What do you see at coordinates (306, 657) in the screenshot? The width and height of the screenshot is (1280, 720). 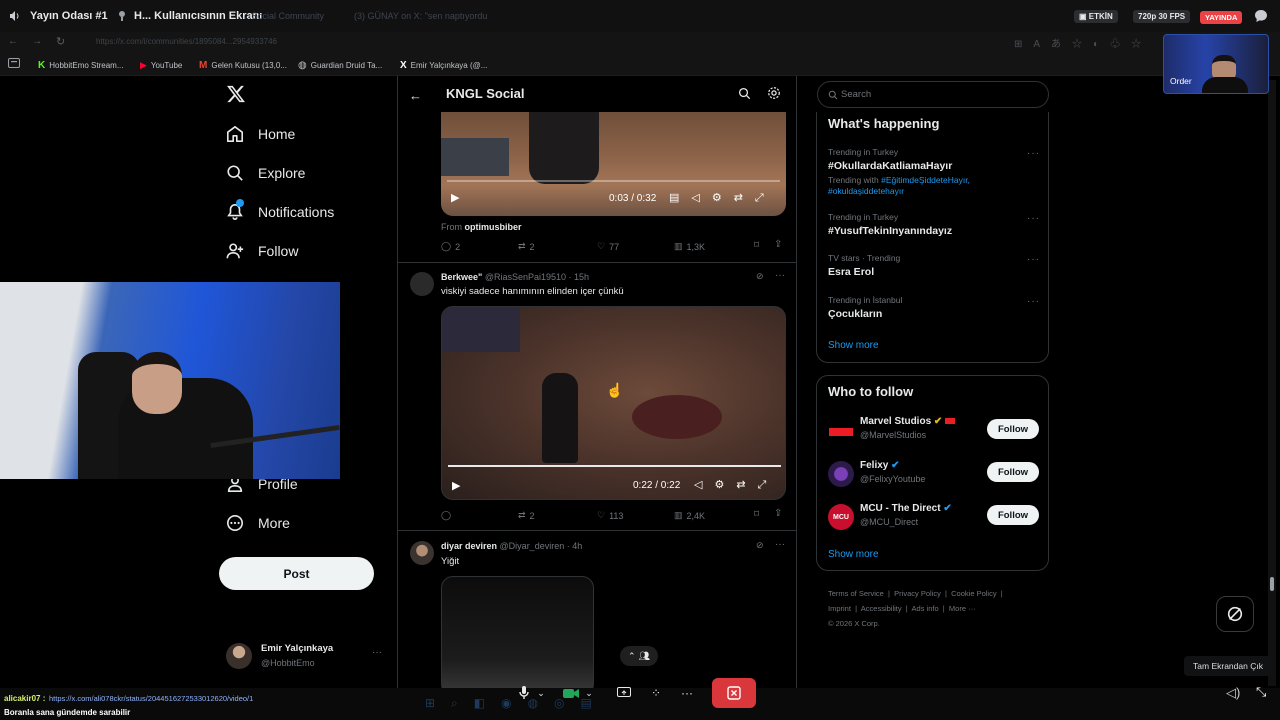 I see `account-switcher: Emir Yalçınkaya @HobbitEmo ···` at bounding box center [306, 657].